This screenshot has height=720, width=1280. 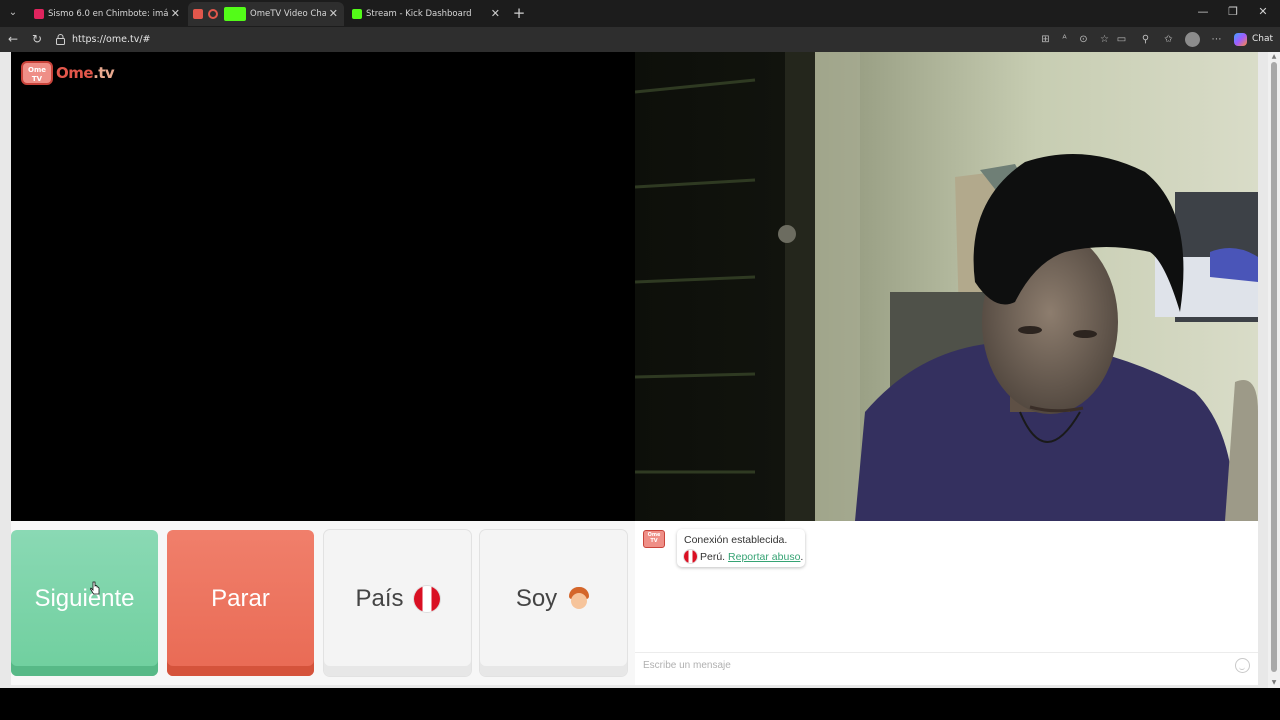 I want to click on next-button: Siguiente, so click(x=84, y=603).